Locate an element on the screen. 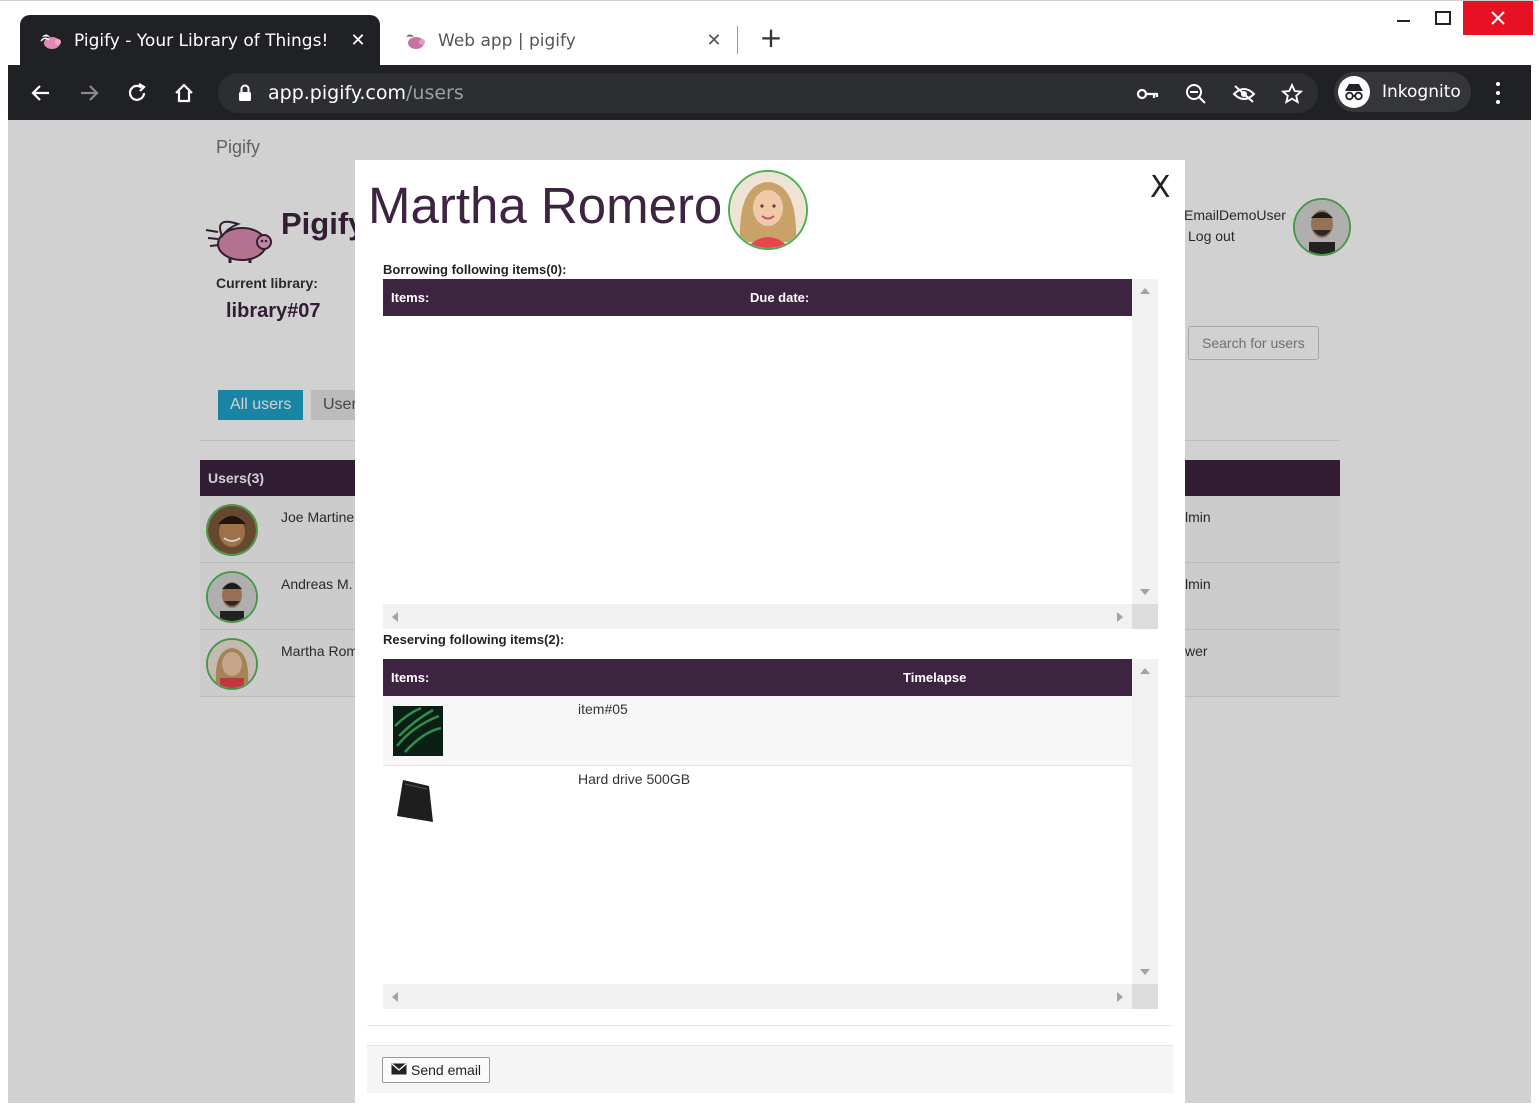 The height and width of the screenshot is (1111, 1539). url-text: app.pigify.com/users is located at coordinates (366, 93).